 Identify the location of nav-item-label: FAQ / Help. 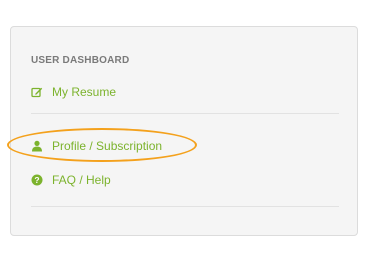
(81, 180).